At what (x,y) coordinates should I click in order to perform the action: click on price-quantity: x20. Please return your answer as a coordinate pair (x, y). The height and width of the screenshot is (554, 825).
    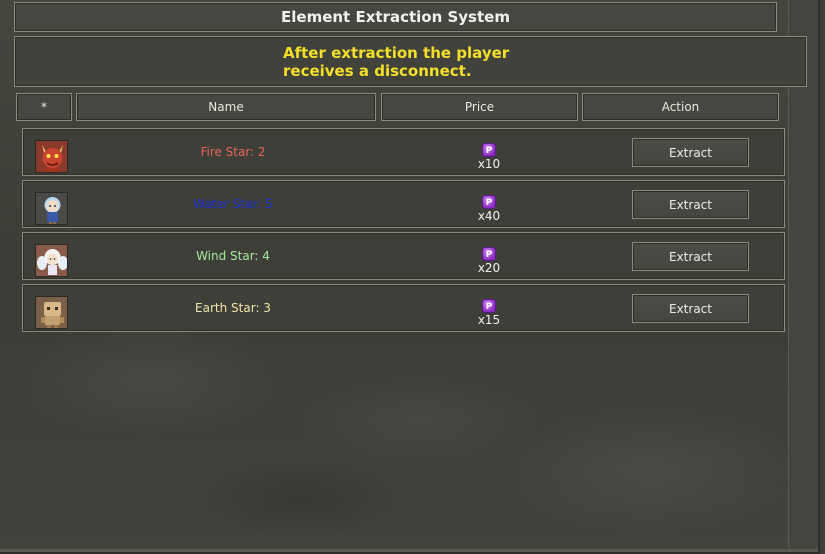
    Looking at the image, I should click on (489, 268).